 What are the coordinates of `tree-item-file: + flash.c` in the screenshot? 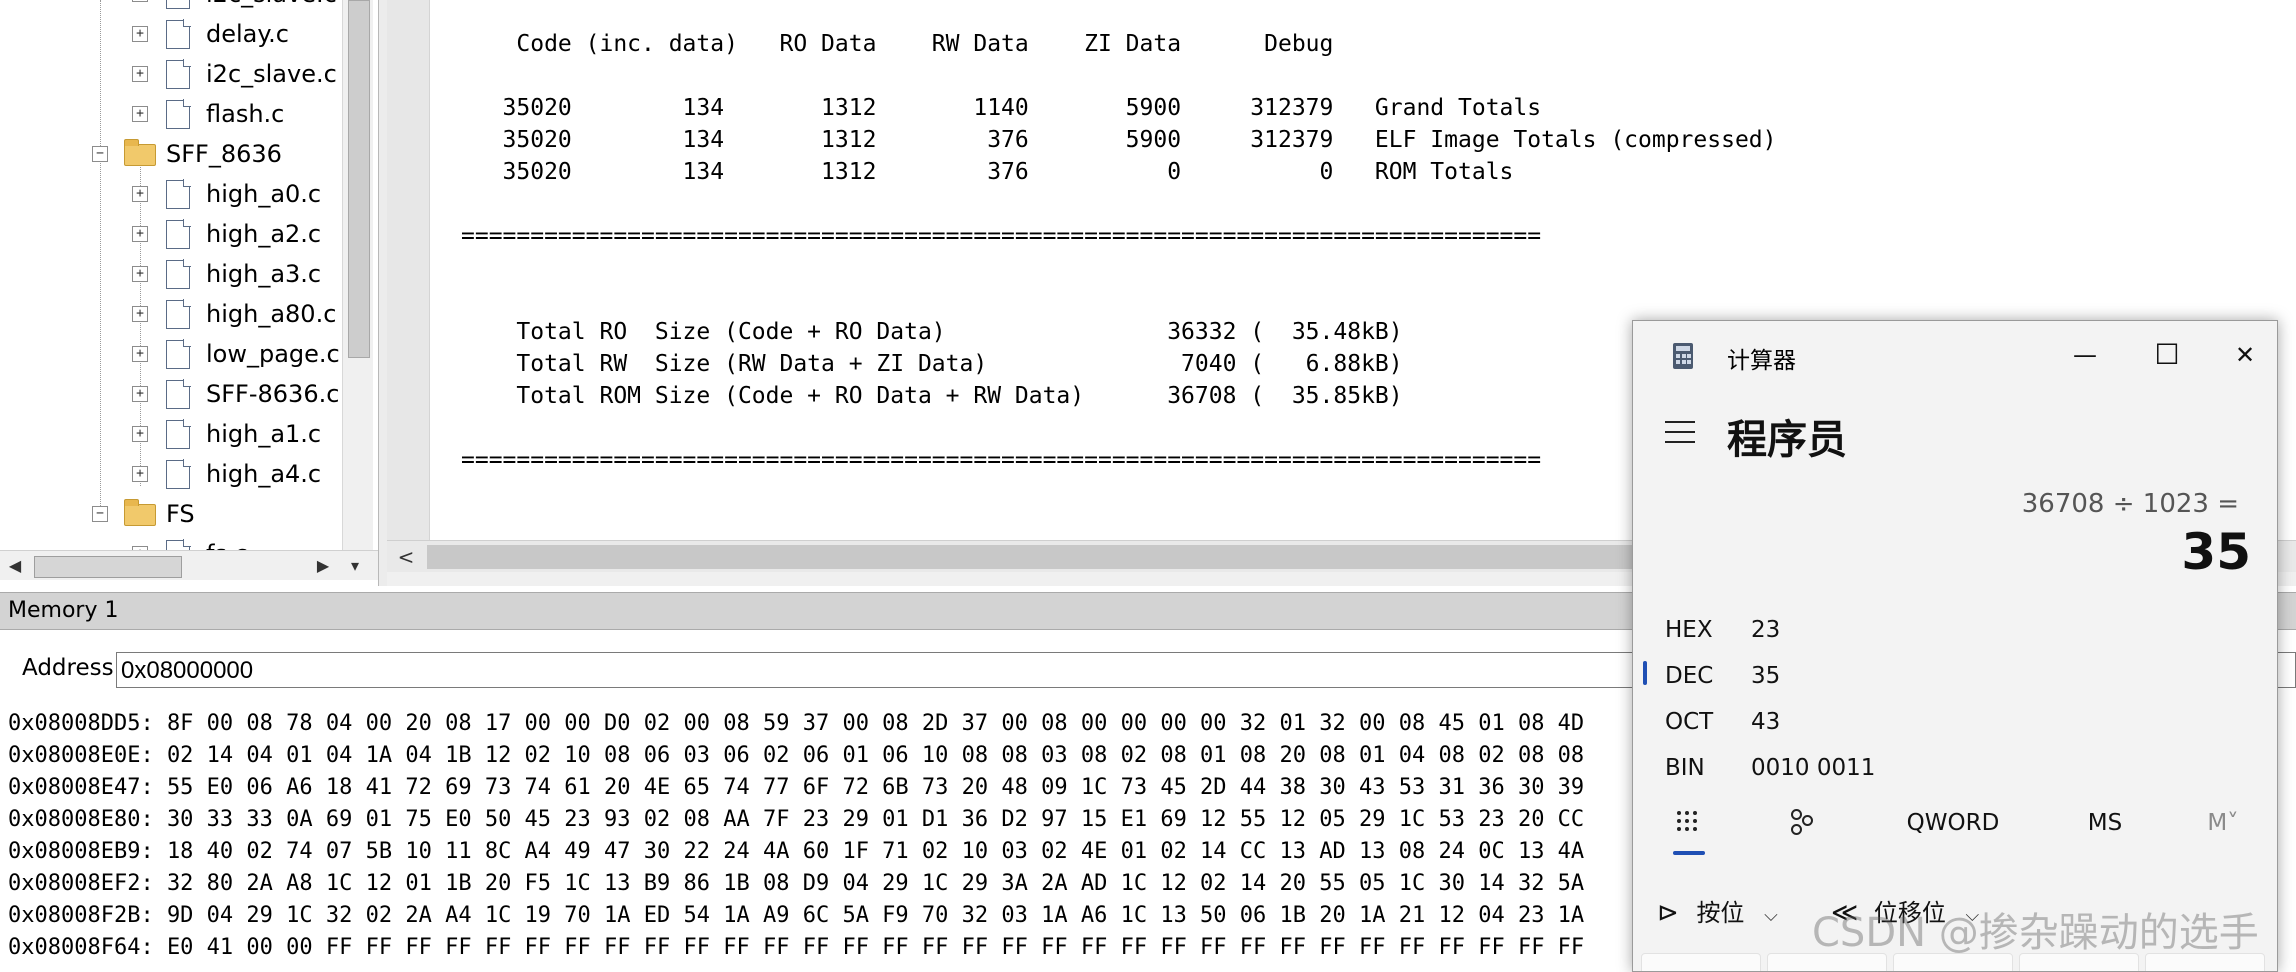 It's located at (170, 114).